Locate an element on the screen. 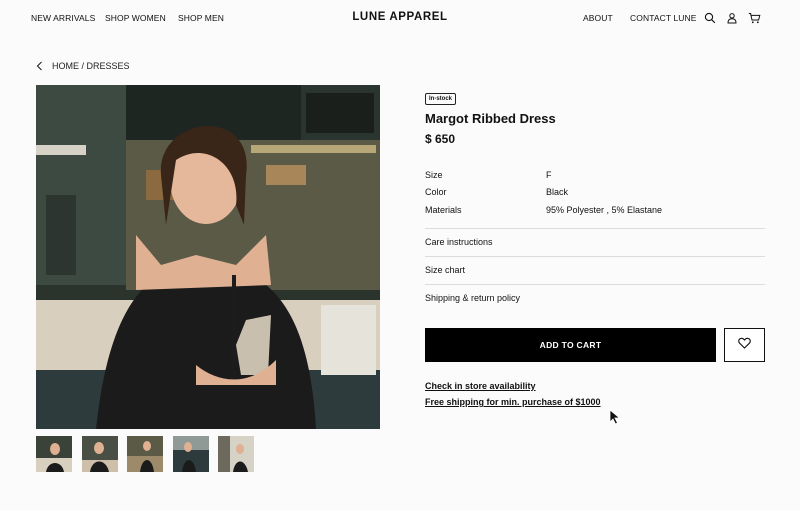  nav-contact: CONTACT LUNE is located at coordinates (663, 18).